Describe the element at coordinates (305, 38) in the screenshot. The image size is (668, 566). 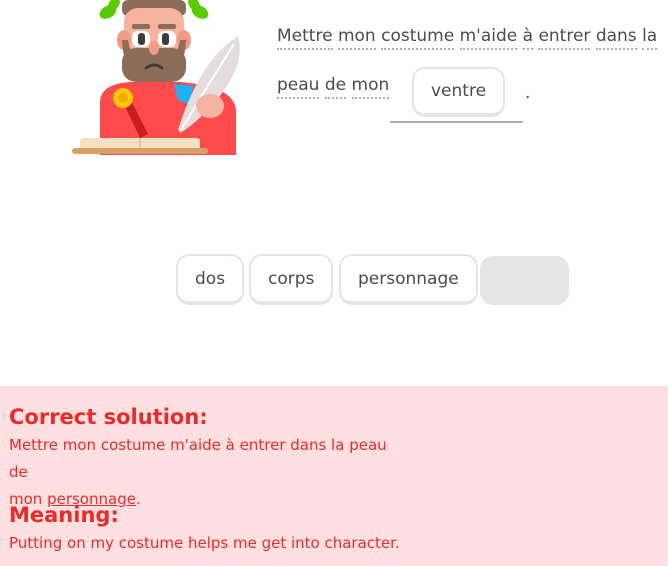
I see `sentence-word: Mettre` at that location.